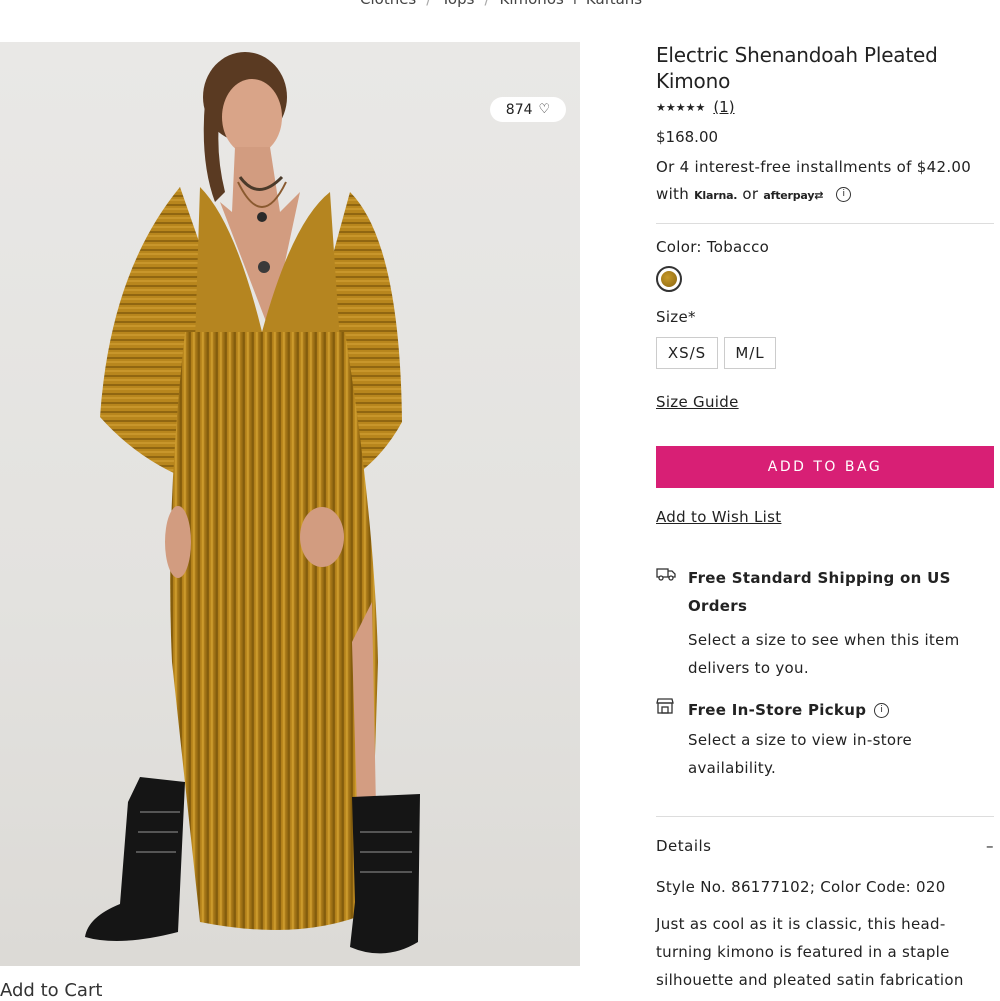  What do you see at coordinates (713, 247) in the screenshot?
I see `color-label: Color: Tobacco` at bounding box center [713, 247].